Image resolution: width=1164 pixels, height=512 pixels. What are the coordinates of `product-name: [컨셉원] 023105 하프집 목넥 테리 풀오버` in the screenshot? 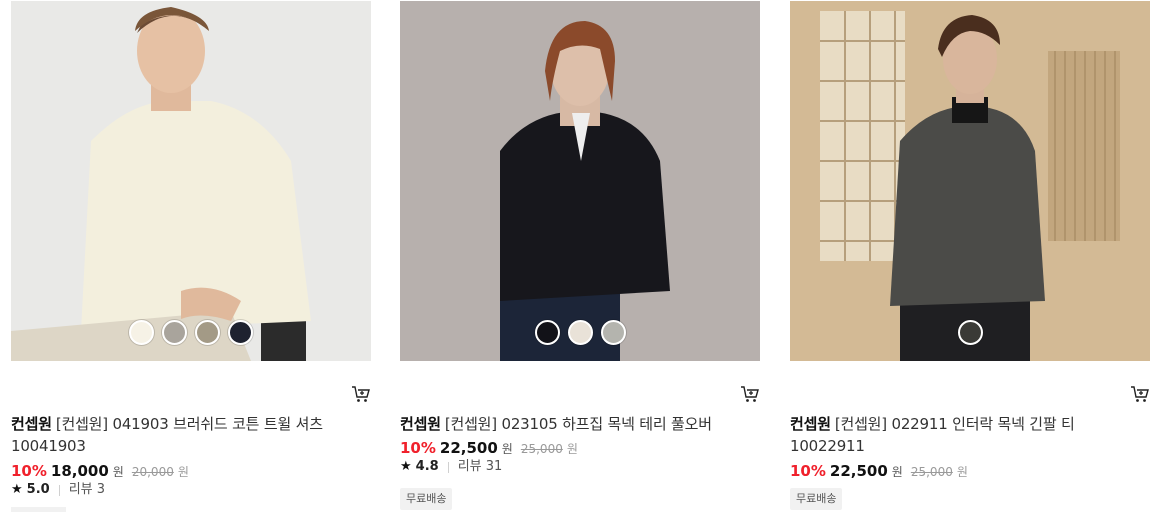 It's located at (578, 424).